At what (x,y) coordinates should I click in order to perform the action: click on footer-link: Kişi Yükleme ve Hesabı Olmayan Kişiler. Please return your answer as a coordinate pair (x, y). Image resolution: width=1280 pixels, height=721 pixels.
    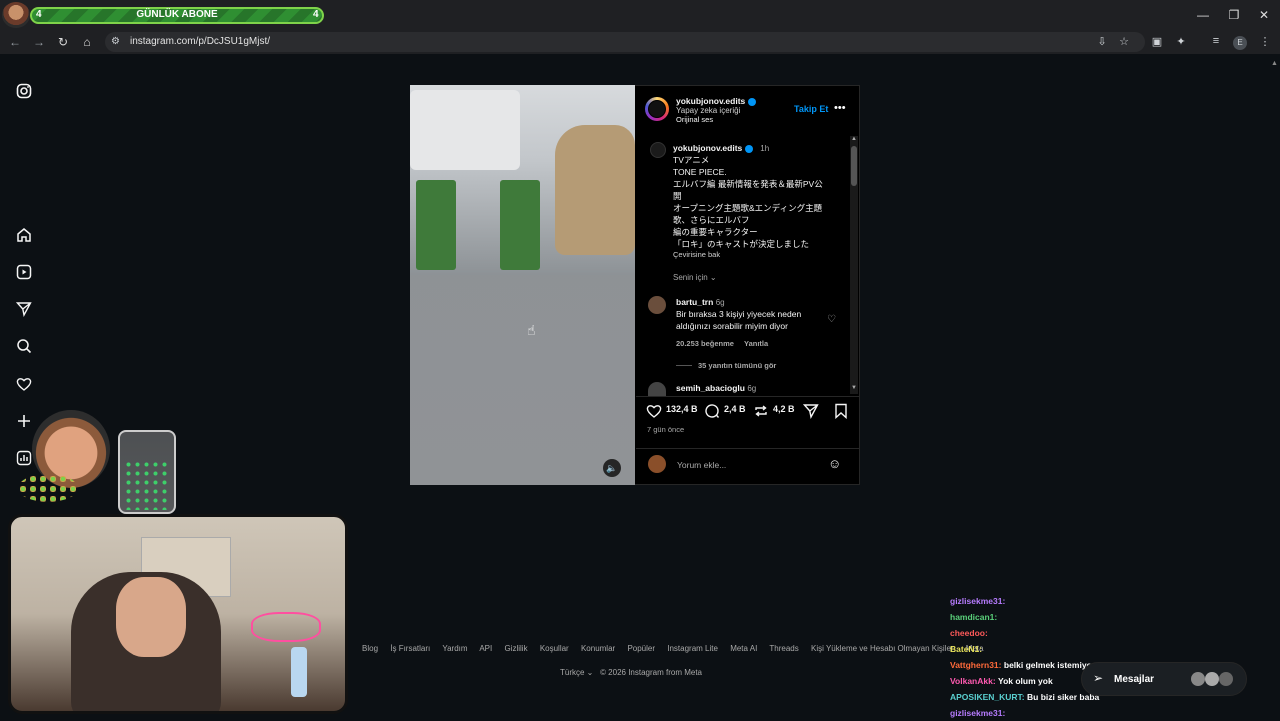
    Looking at the image, I should click on (882, 648).